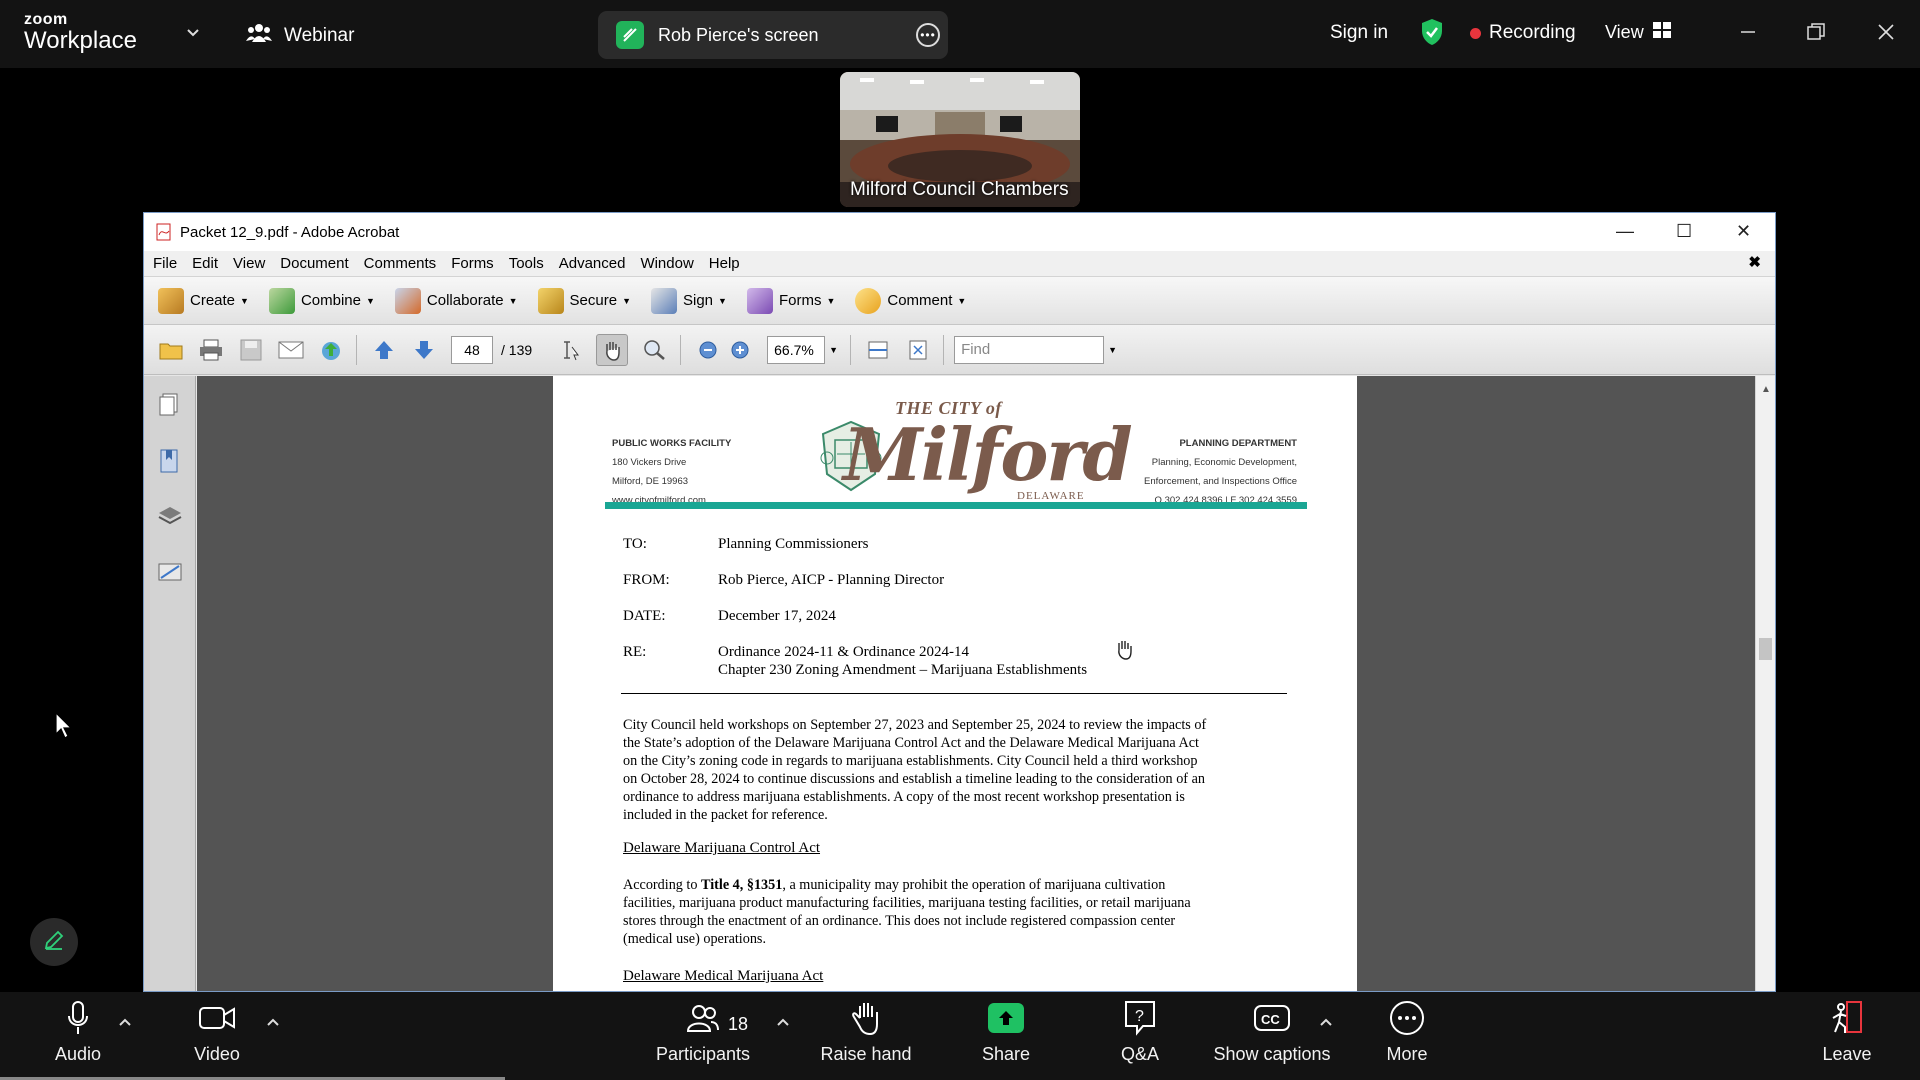  Describe the element at coordinates (646, 580) in the screenshot. I see `memo-from-label: FROM:` at that location.